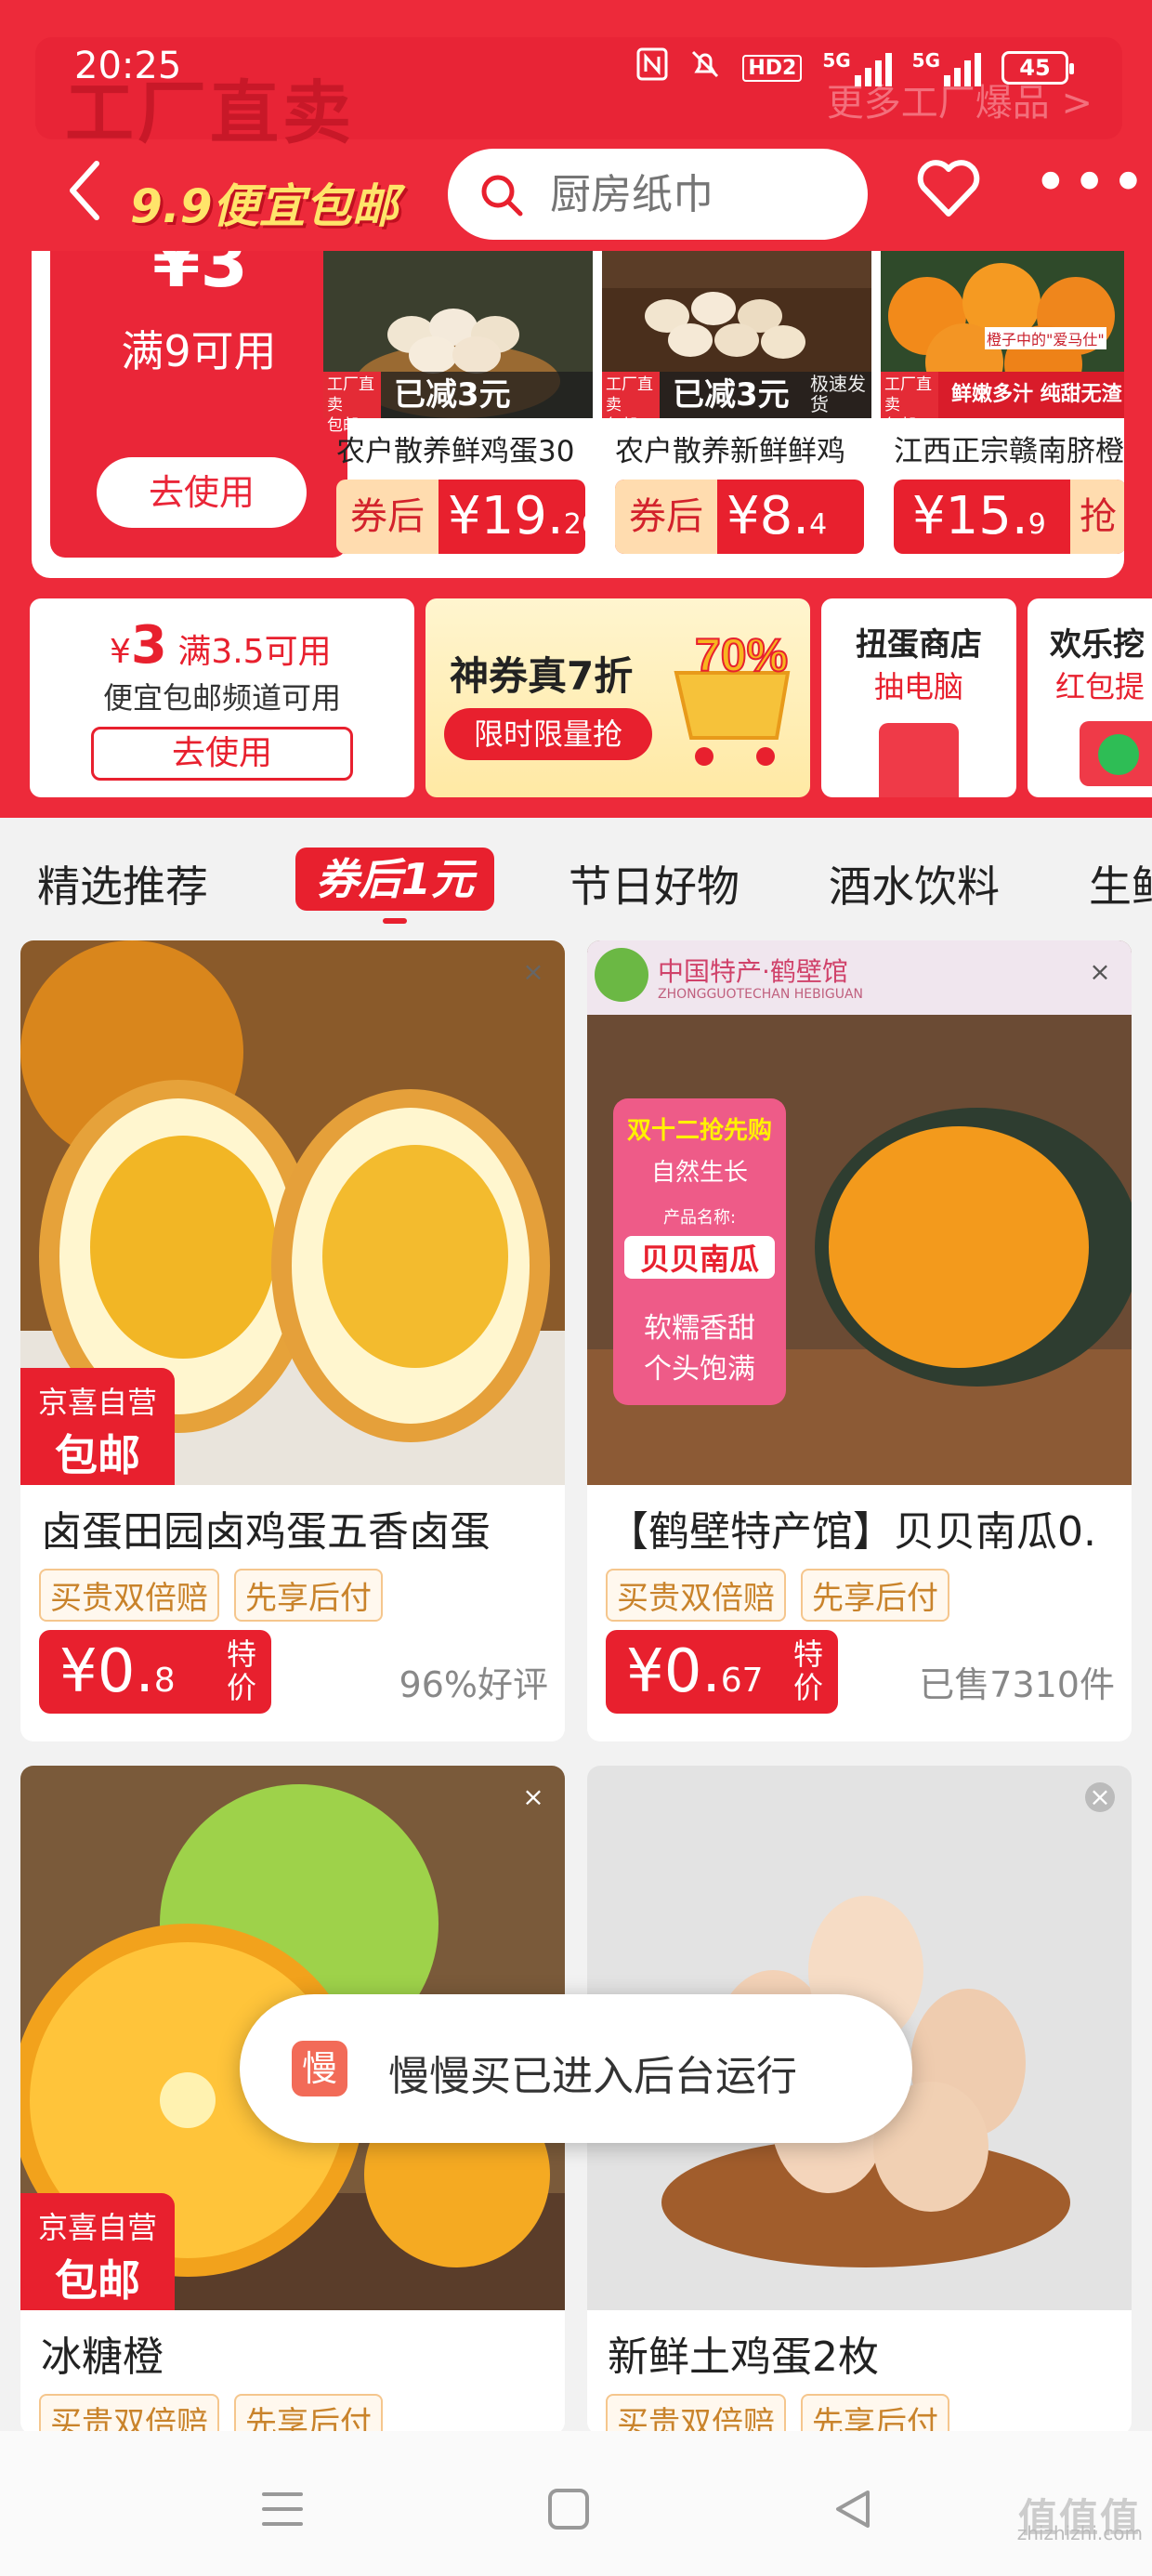 This screenshot has width=1152, height=2576. What do you see at coordinates (282, 2511) in the screenshot?
I see `menu-icon` at bounding box center [282, 2511].